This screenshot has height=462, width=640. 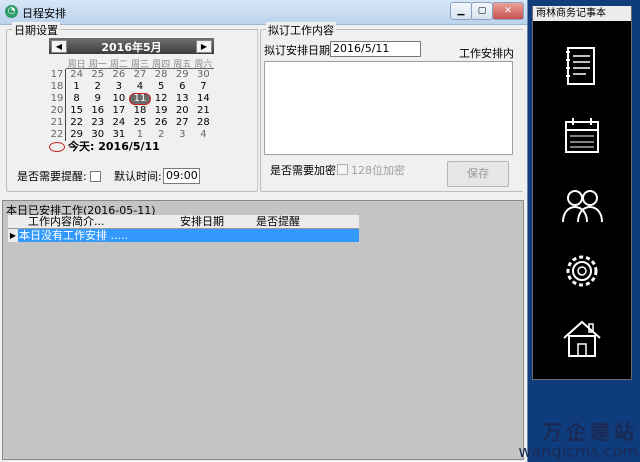 I want to click on weekday-label: 周一, so click(x=97, y=65).